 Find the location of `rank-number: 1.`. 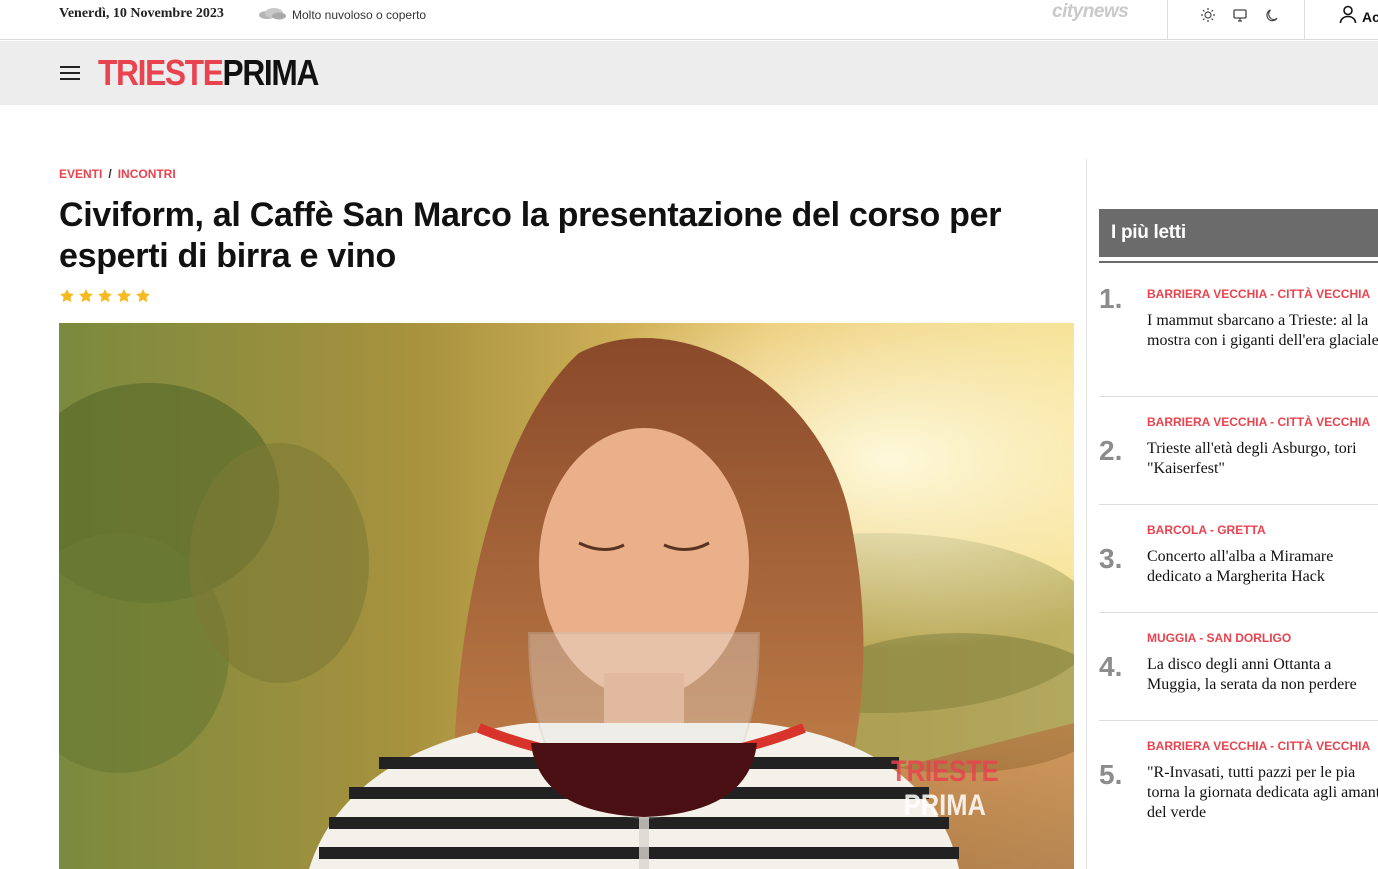

rank-number: 1. is located at coordinates (1111, 298).